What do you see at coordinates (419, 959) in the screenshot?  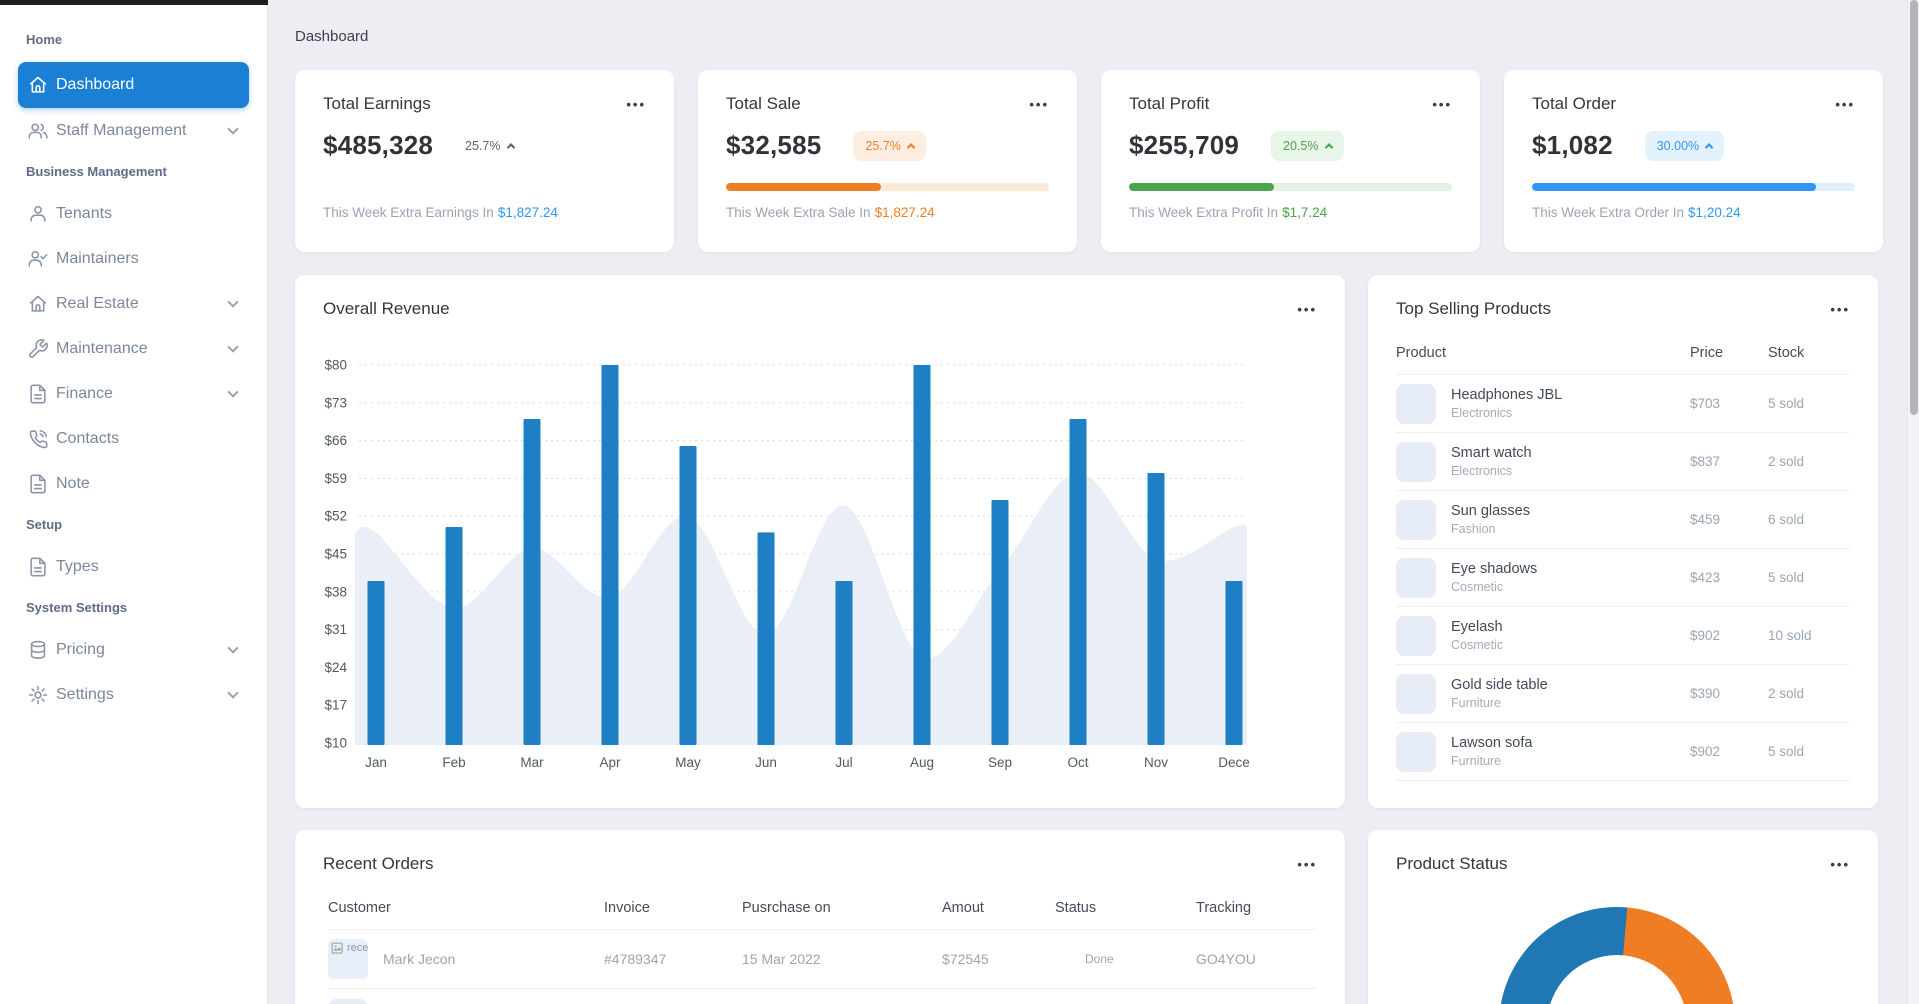 I see `customer-name: Mark Jecon` at bounding box center [419, 959].